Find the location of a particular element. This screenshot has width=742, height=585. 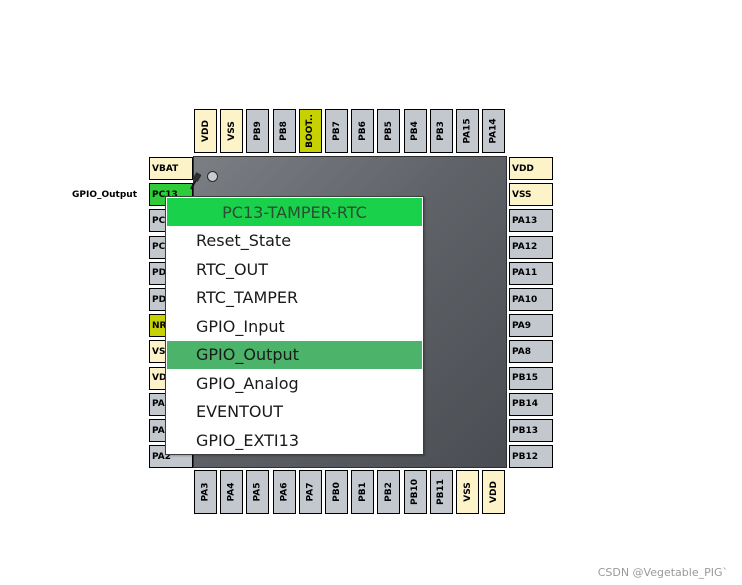

pin-label: PB9 is located at coordinates (257, 131).